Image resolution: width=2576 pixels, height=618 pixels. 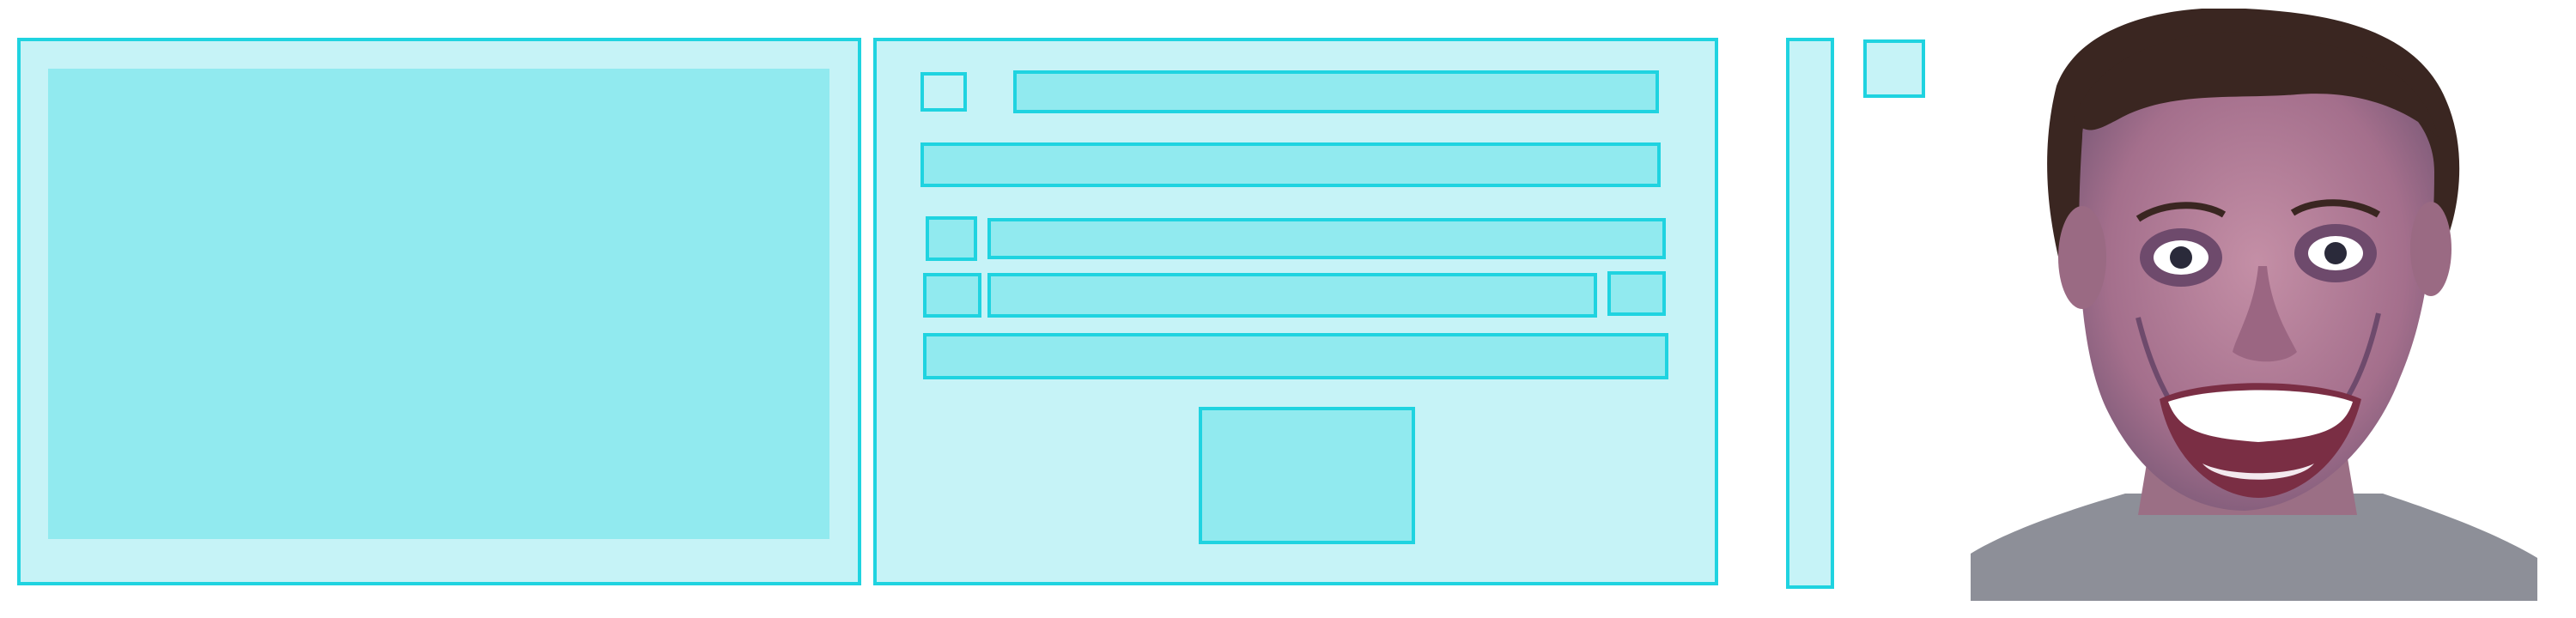 I want to click on vertical-scrollbar, so click(x=1810, y=313).